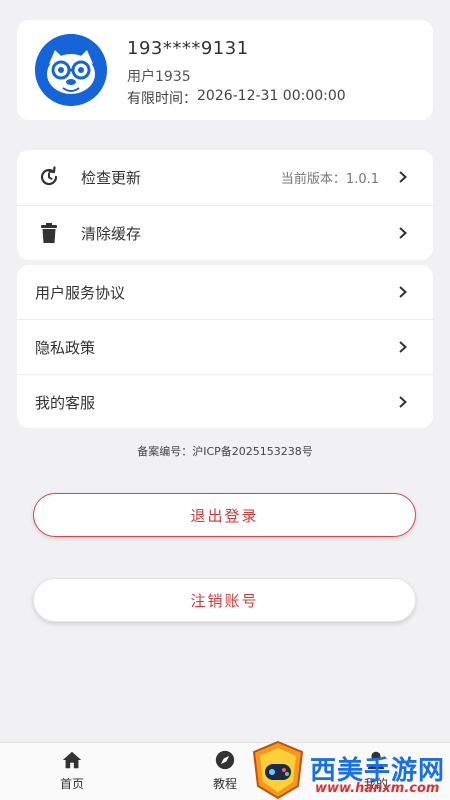  Describe the element at coordinates (159, 77) in the screenshot. I see `user-name: 用户1935` at that location.